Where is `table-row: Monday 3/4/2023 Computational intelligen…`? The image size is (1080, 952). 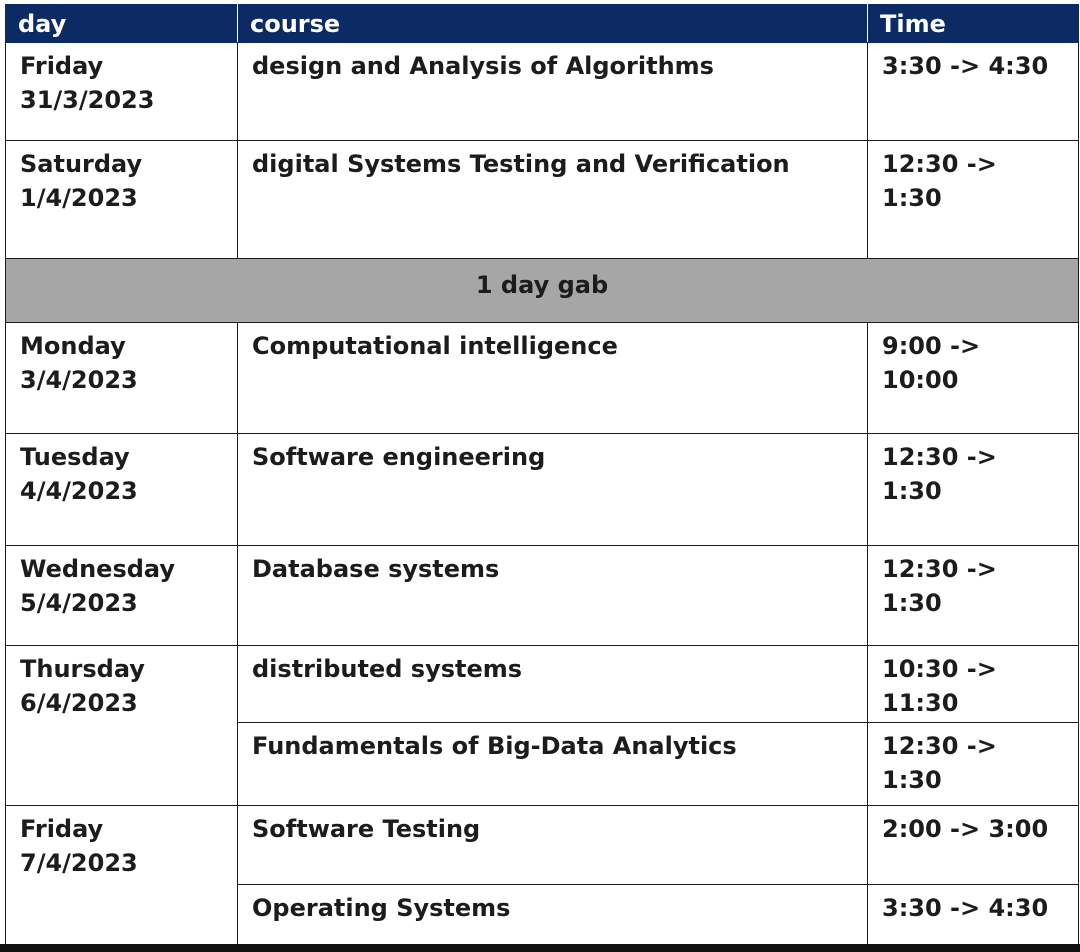 table-row: Monday 3/4/2023 Computational intelligen… is located at coordinates (542, 378).